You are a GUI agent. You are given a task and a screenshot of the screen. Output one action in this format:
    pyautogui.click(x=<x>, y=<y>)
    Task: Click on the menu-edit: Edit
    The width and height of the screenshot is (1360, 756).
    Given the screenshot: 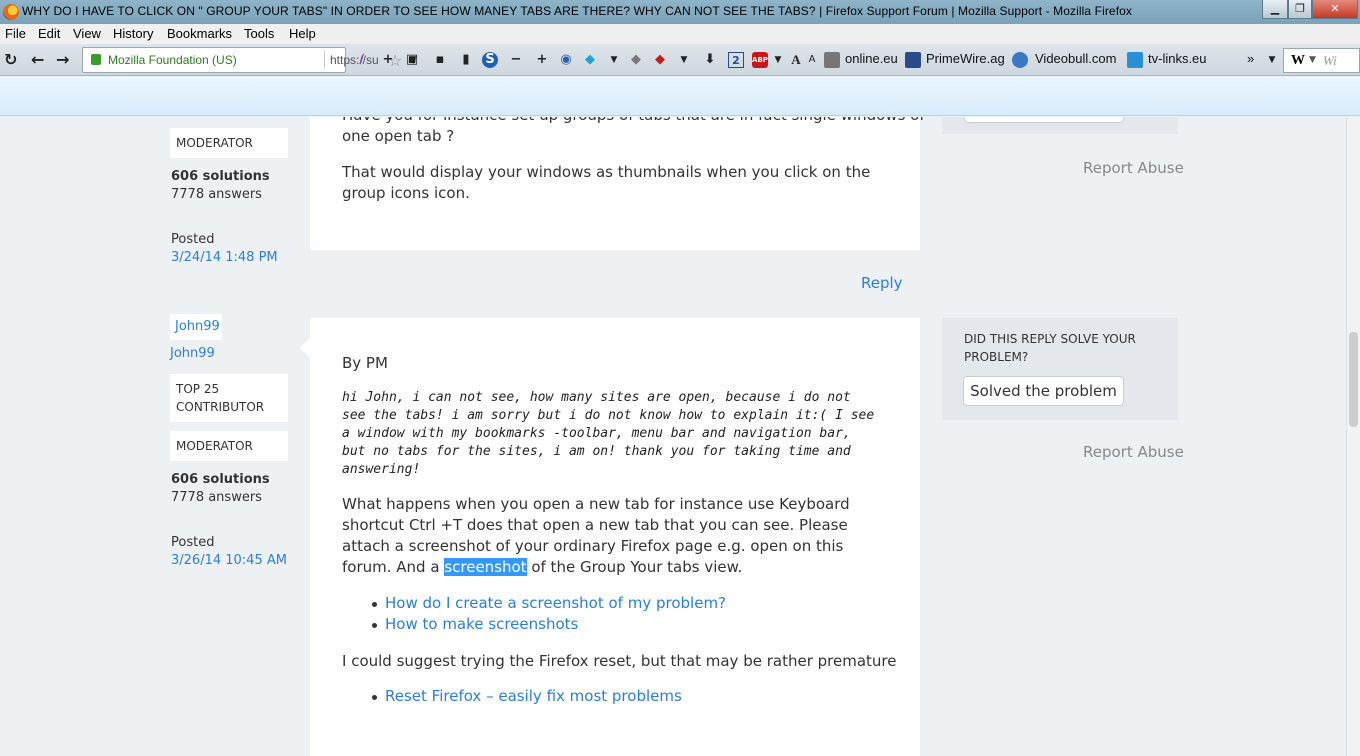 What is the action you would take?
    pyautogui.click(x=49, y=33)
    